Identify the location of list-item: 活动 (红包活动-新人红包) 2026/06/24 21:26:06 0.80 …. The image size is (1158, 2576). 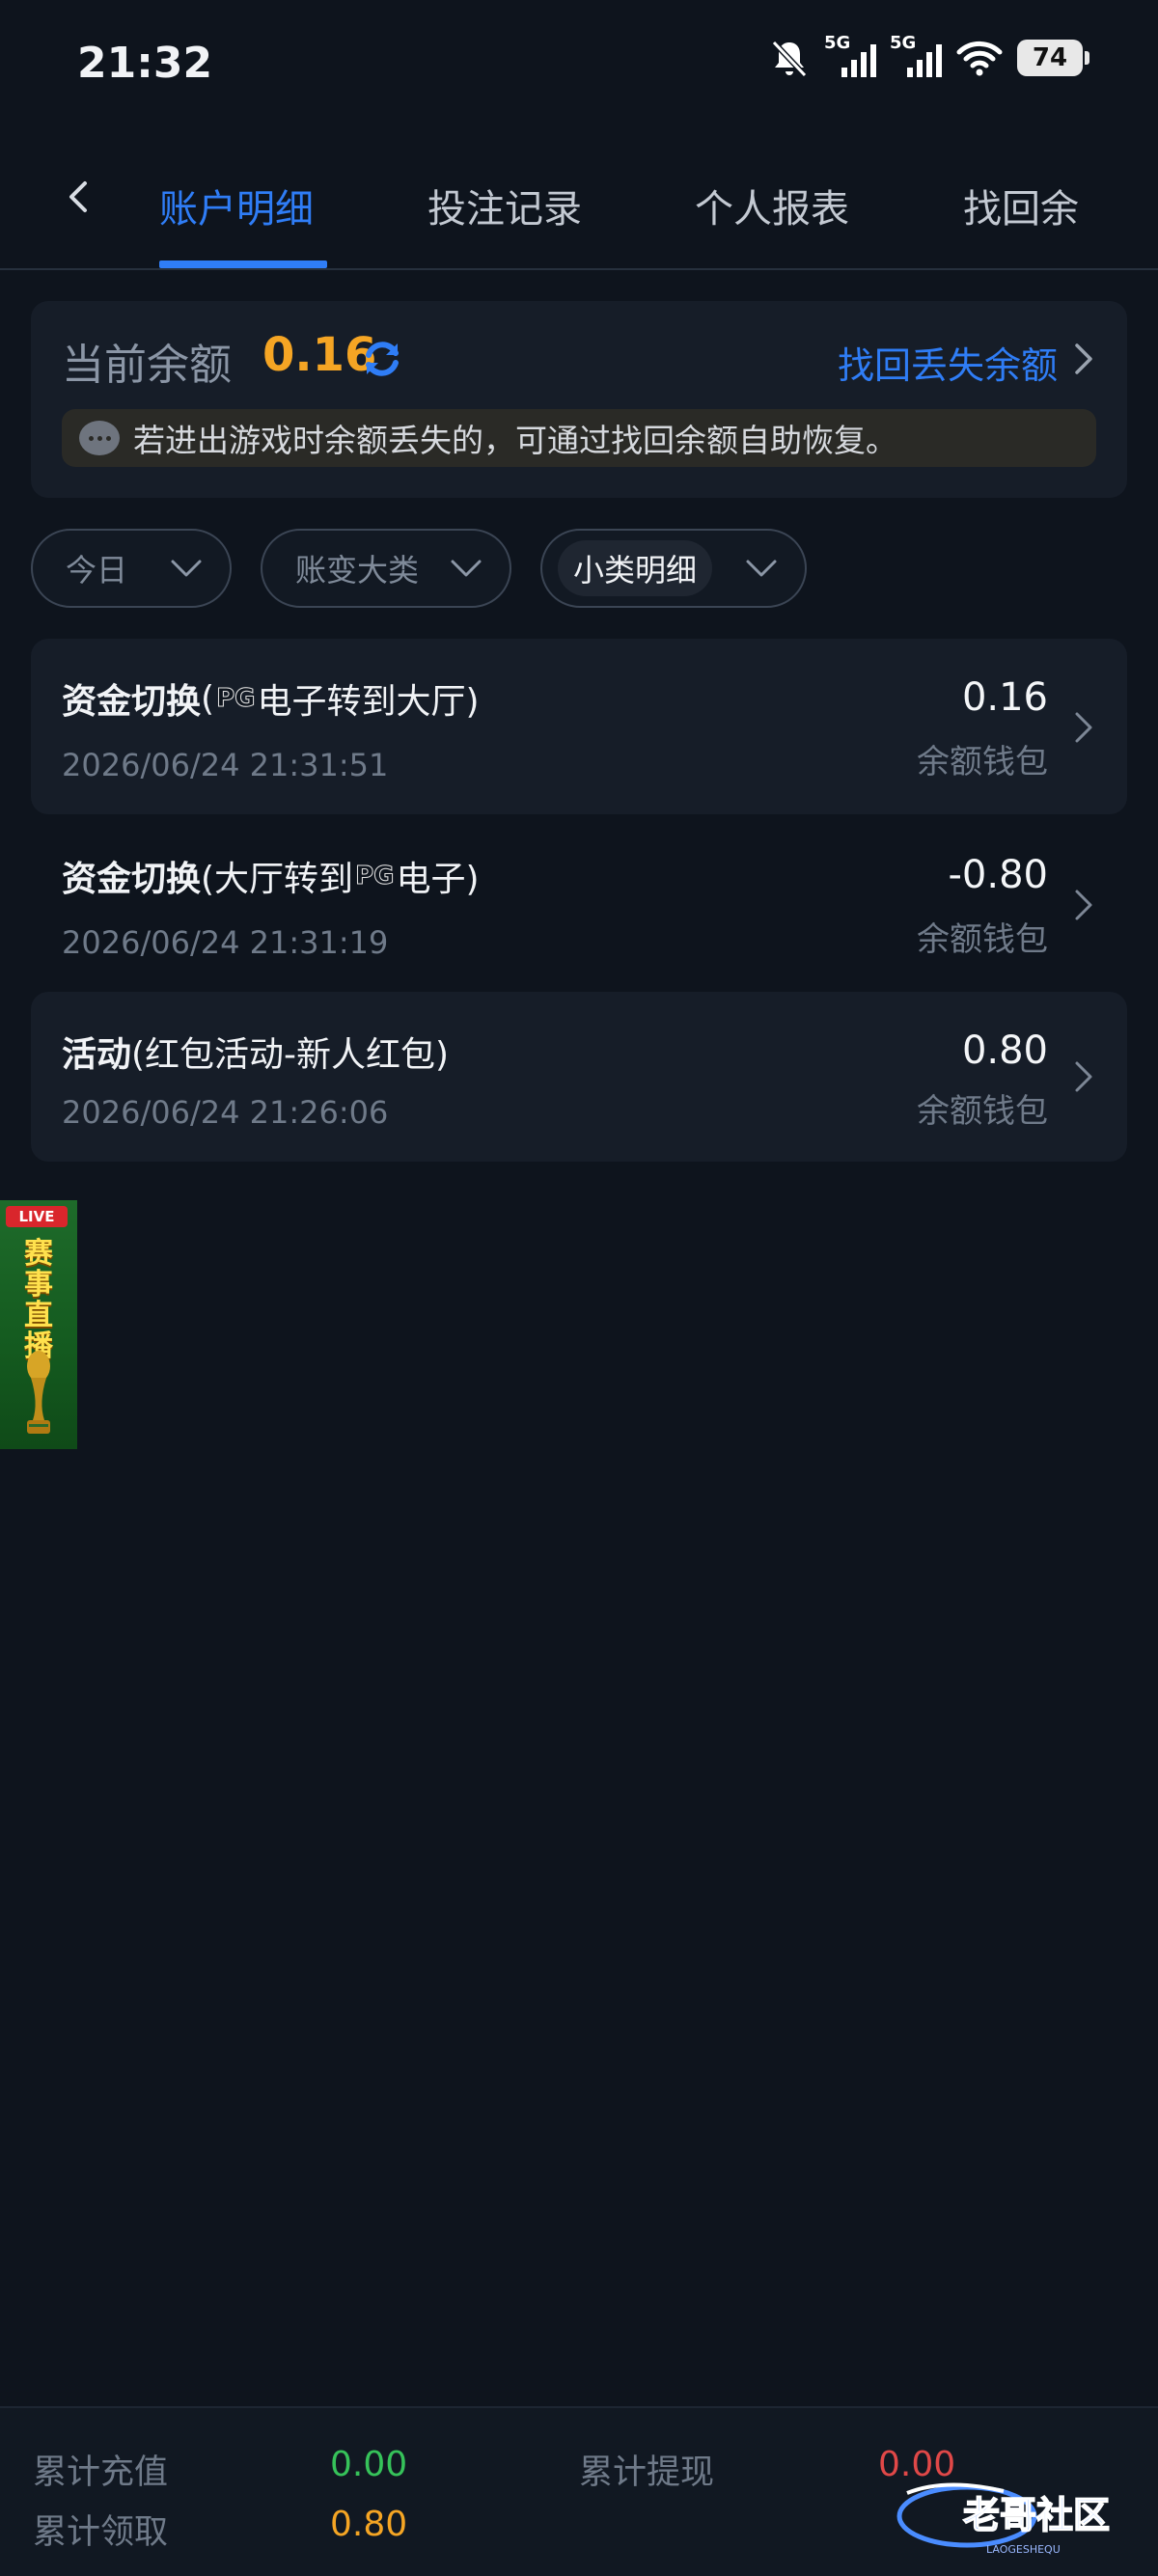
(579, 1077).